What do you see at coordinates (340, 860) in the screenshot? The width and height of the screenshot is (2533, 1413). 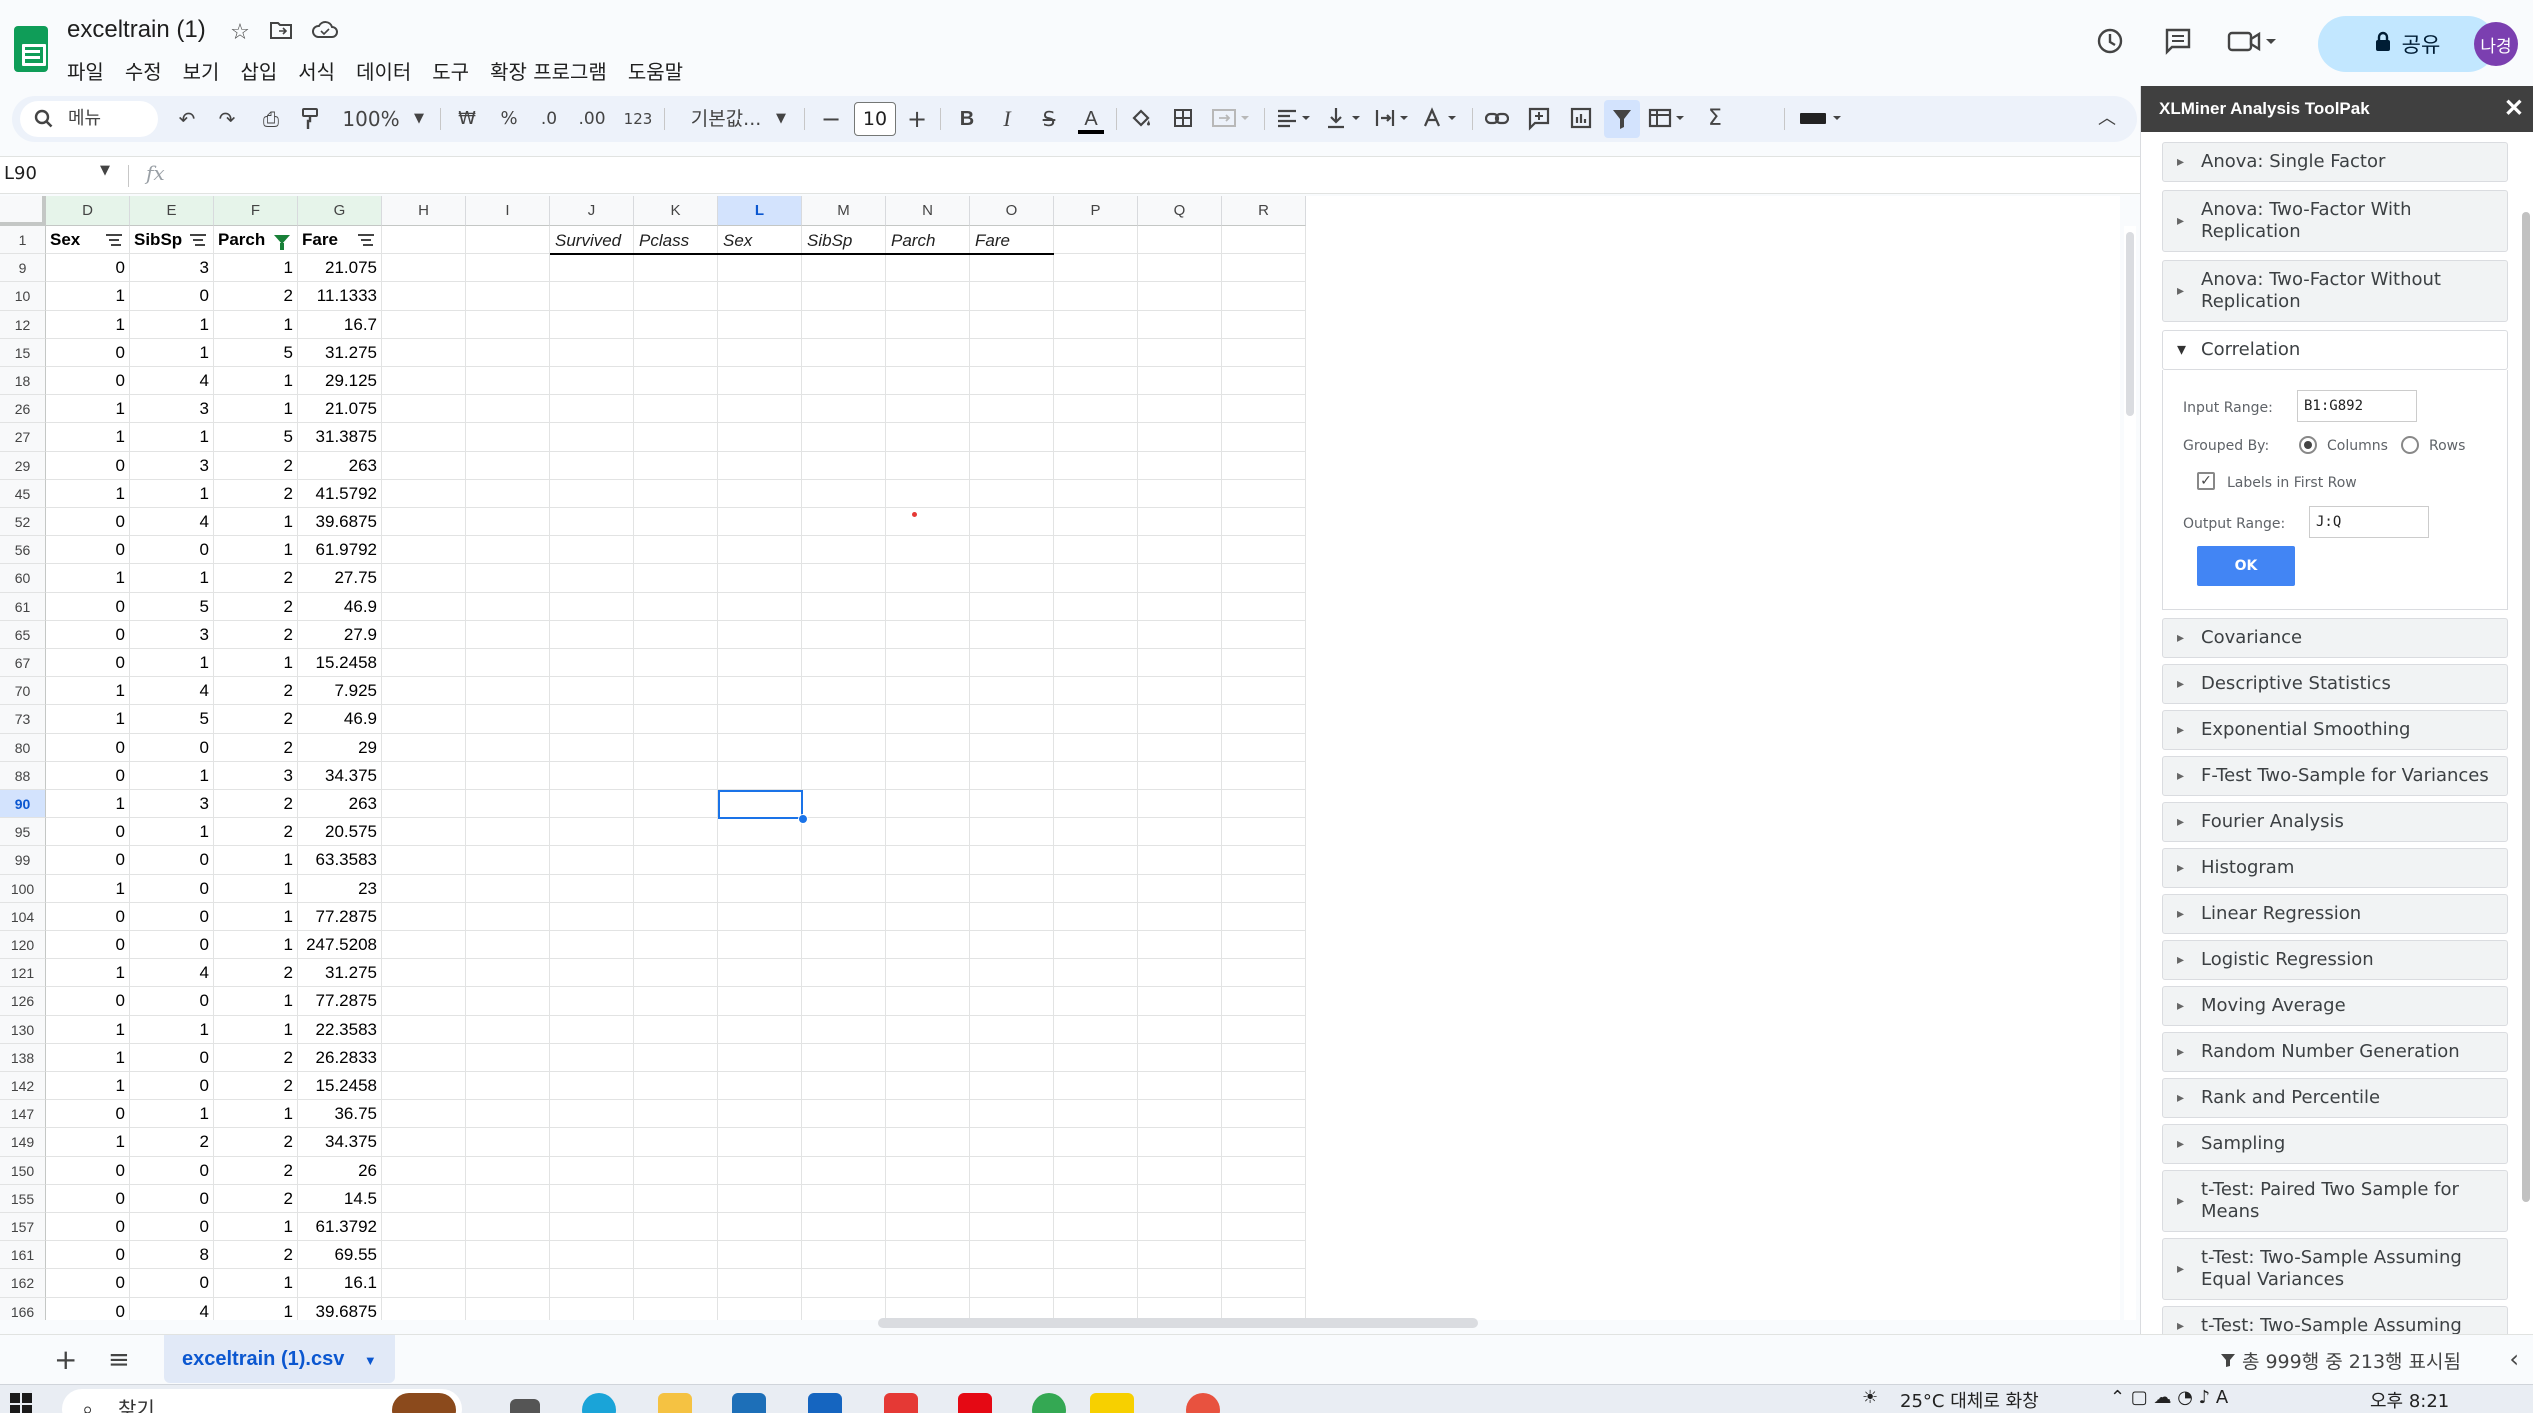 I see `table-cell: 63.3583` at bounding box center [340, 860].